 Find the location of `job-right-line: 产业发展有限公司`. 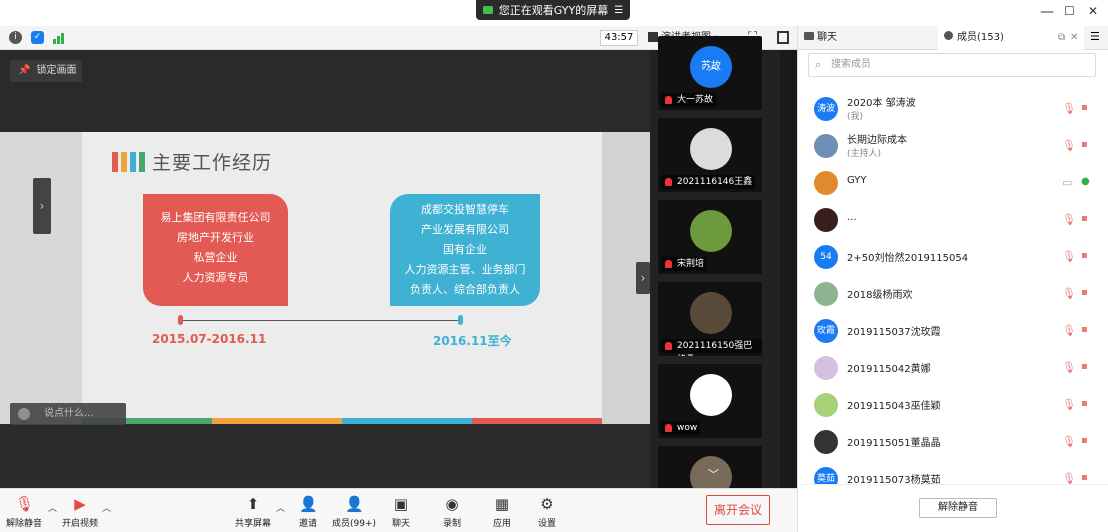

job-right-line: 产业发展有限公司 is located at coordinates (465, 229).